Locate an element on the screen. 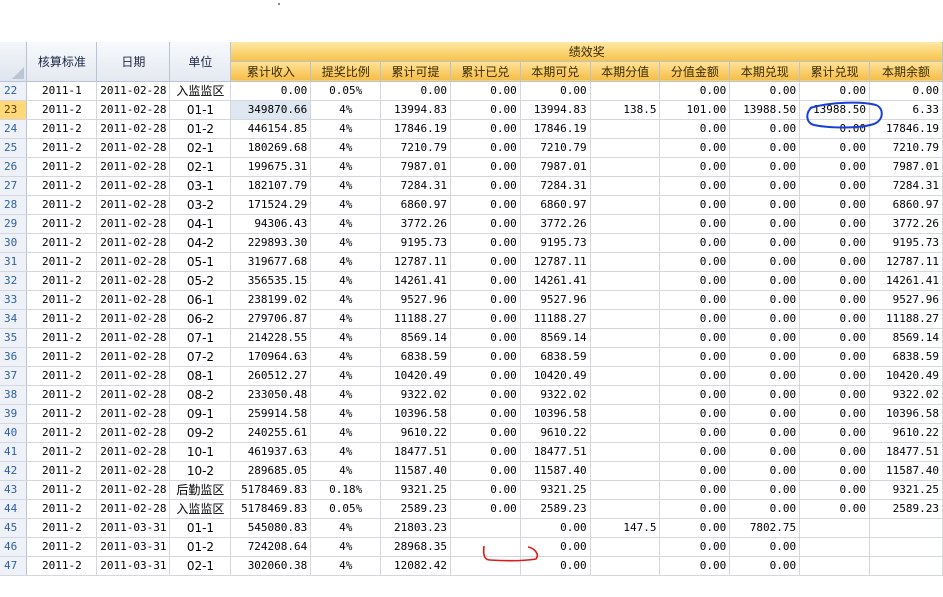  cumulative-withdrawable-cell: 7284.31 is located at coordinates (415, 186).